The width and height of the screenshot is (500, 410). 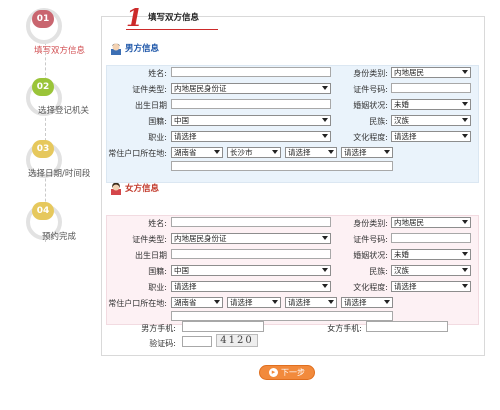 I want to click on male-ethnic-select: 汉族, so click(x=431, y=120).